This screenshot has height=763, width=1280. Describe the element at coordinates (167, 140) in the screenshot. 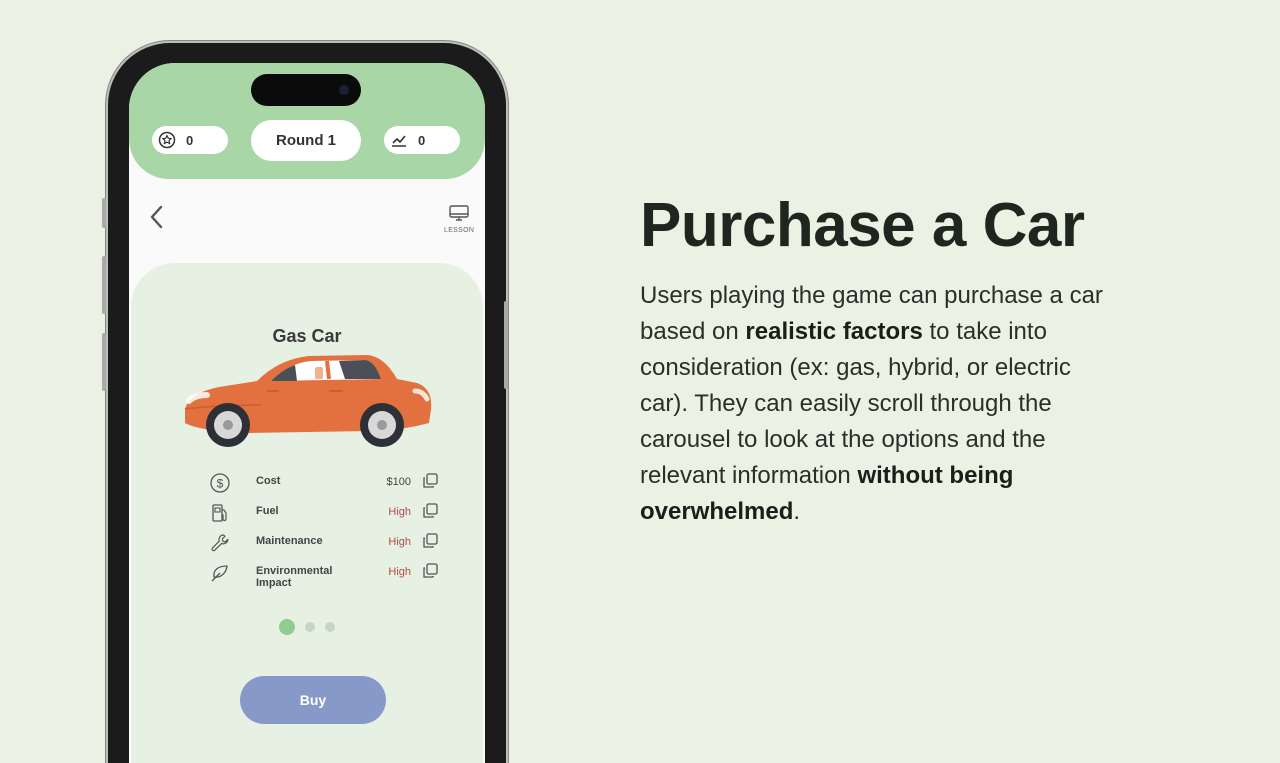

I see `star-badge-icon` at that location.